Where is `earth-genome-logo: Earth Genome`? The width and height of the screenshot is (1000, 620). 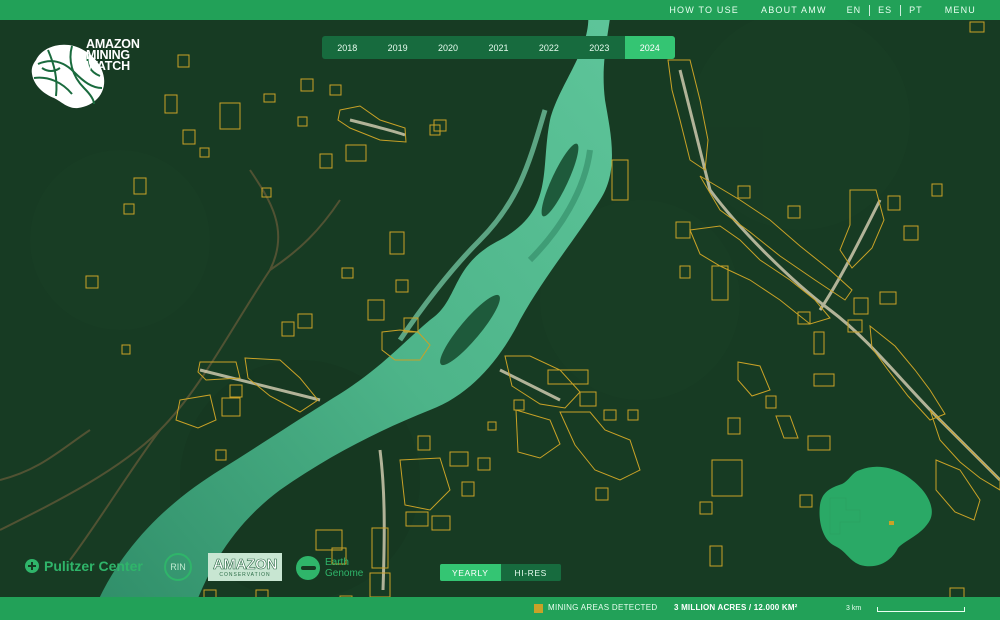 earth-genome-logo: Earth Genome is located at coordinates (329, 568).